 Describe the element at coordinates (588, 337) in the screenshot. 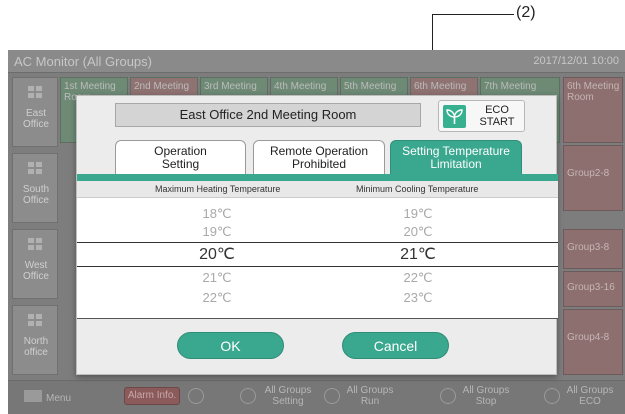

I see `group-cell-label: Group4-8` at that location.